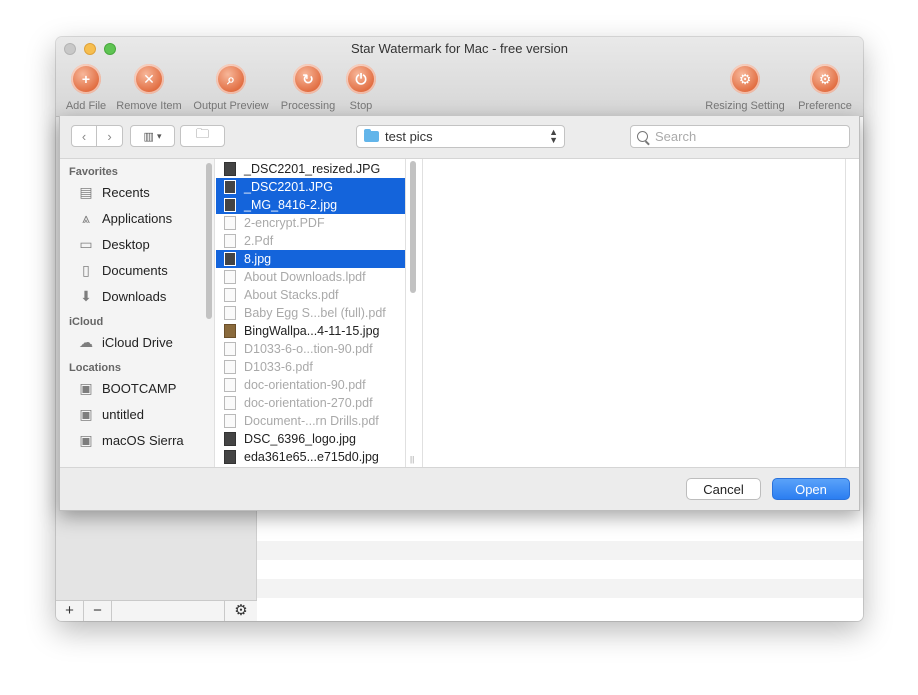  I want to click on sidebar-item-untitled: ▣ untitled, so click(137, 414).